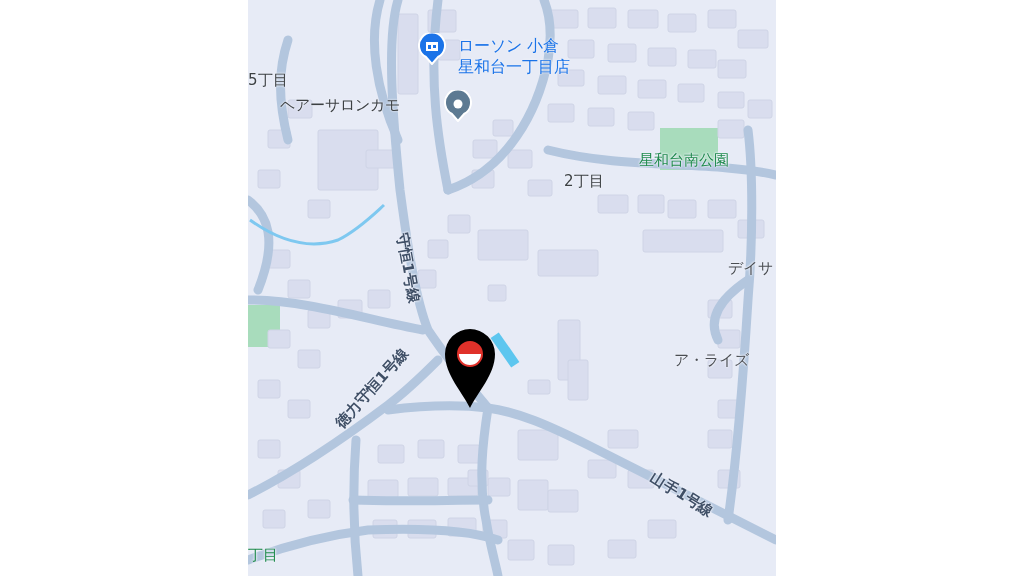 The height and width of the screenshot is (576, 1024). I want to click on road-label: 守恒1号線, so click(408, 268).